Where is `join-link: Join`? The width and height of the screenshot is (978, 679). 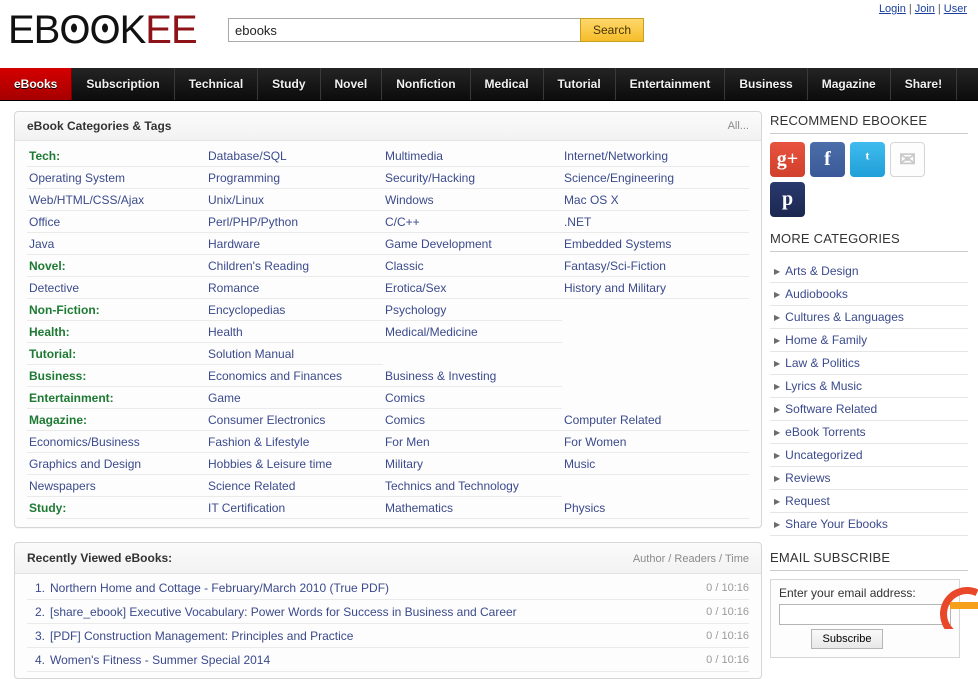 join-link: Join is located at coordinates (925, 9).